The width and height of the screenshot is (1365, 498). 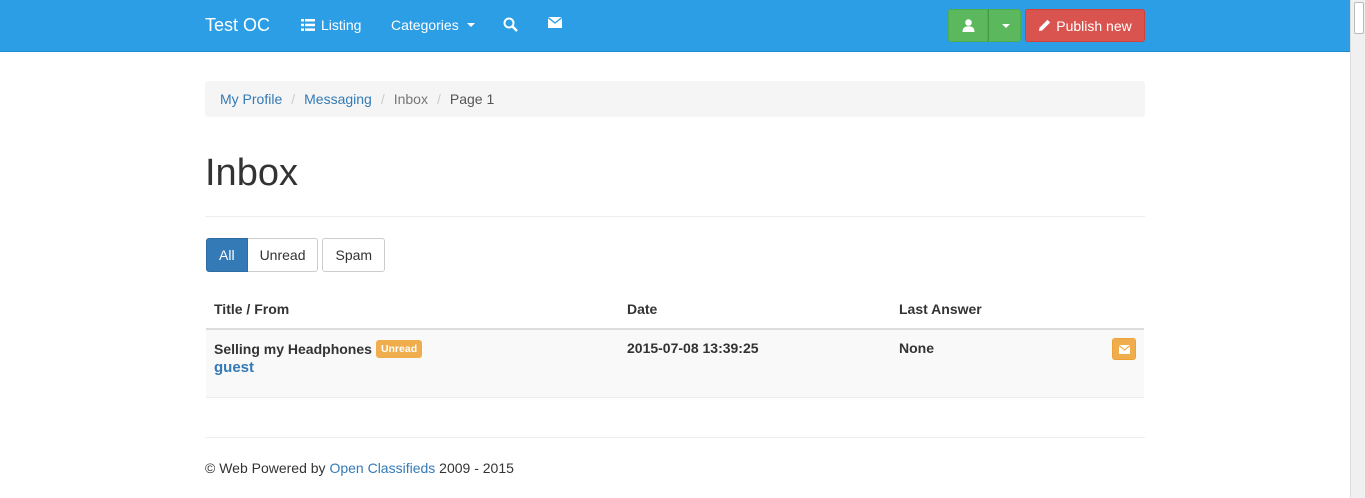 What do you see at coordinates (642, 309) in the screenshot?
I see `column-header-date: Date` at bounding box center [642, 309].